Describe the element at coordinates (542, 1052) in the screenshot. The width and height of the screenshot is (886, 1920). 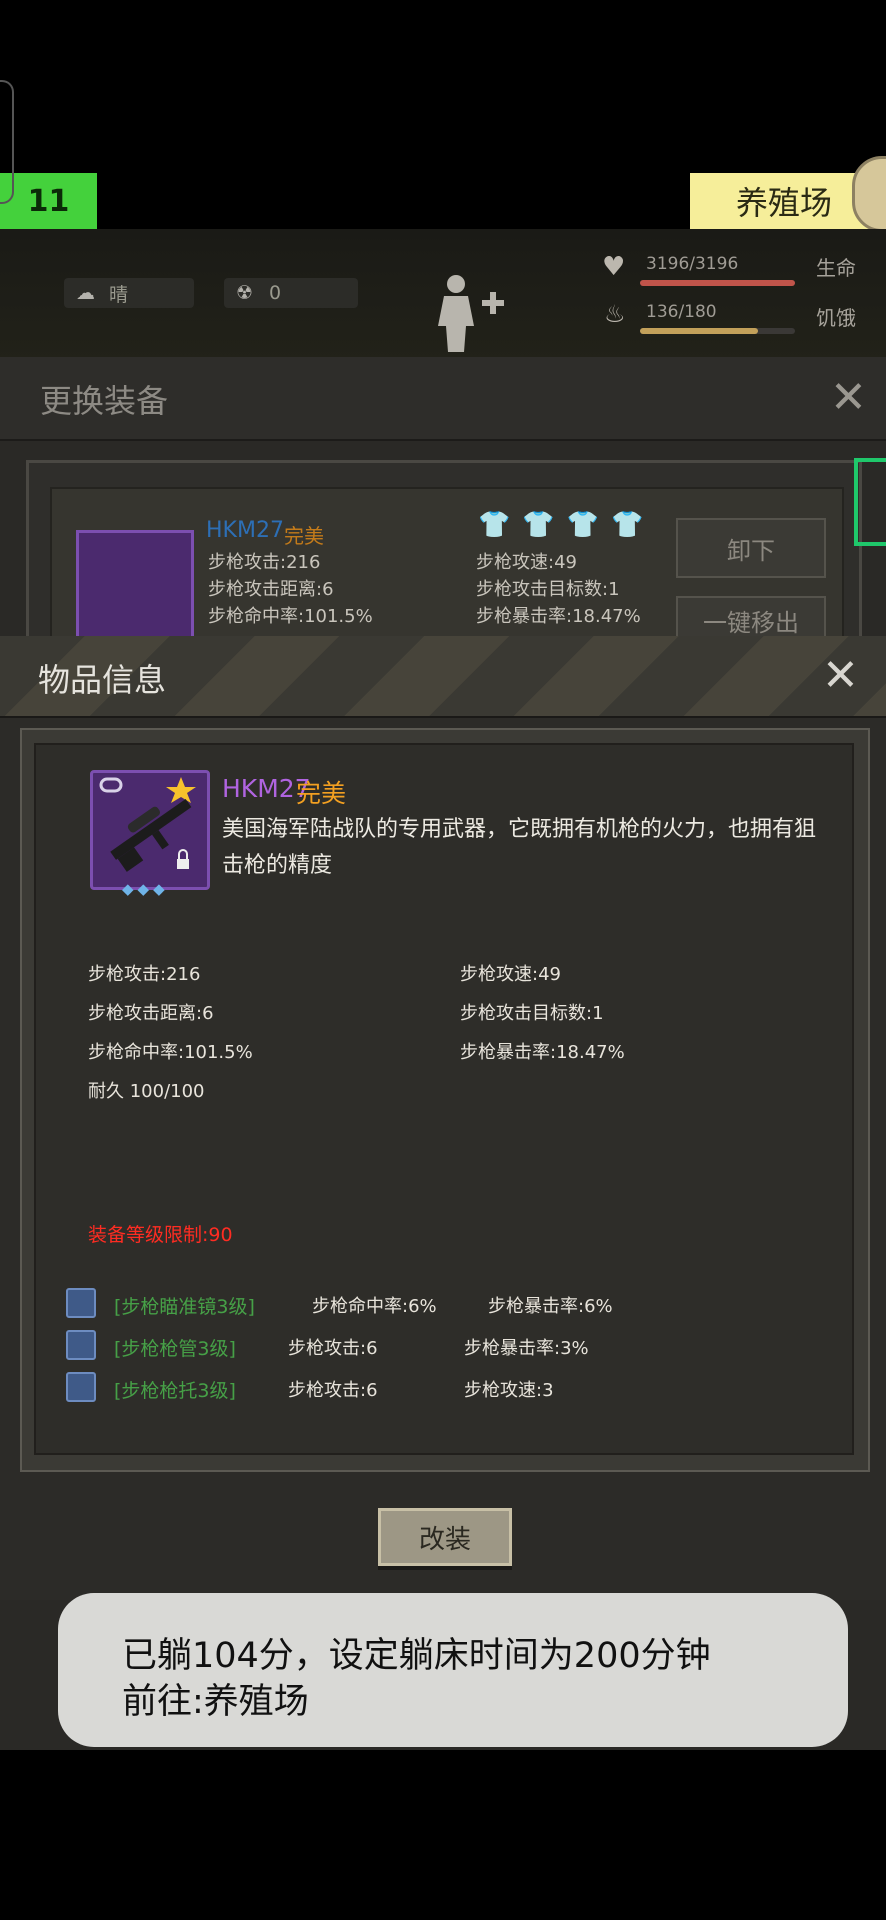
I see `item-stat: 步枪暴击率:18.47%` at that location.